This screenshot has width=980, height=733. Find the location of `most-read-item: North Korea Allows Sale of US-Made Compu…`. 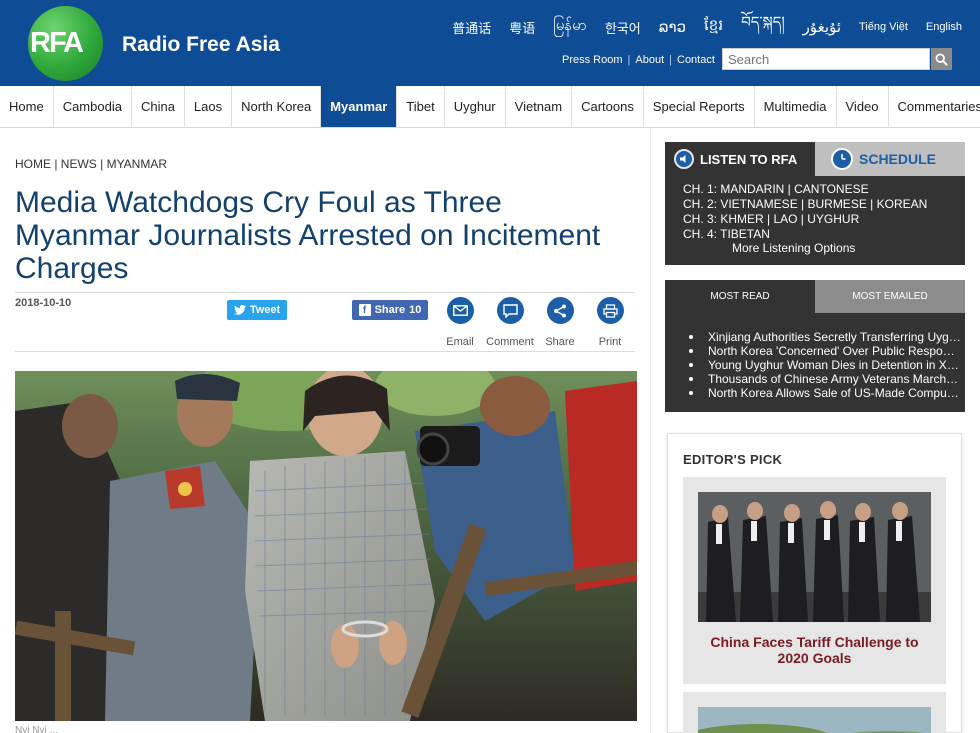

most-read-item: North Korea Allows Sale of US-Made Compu… is located at coordinates (825, 393).